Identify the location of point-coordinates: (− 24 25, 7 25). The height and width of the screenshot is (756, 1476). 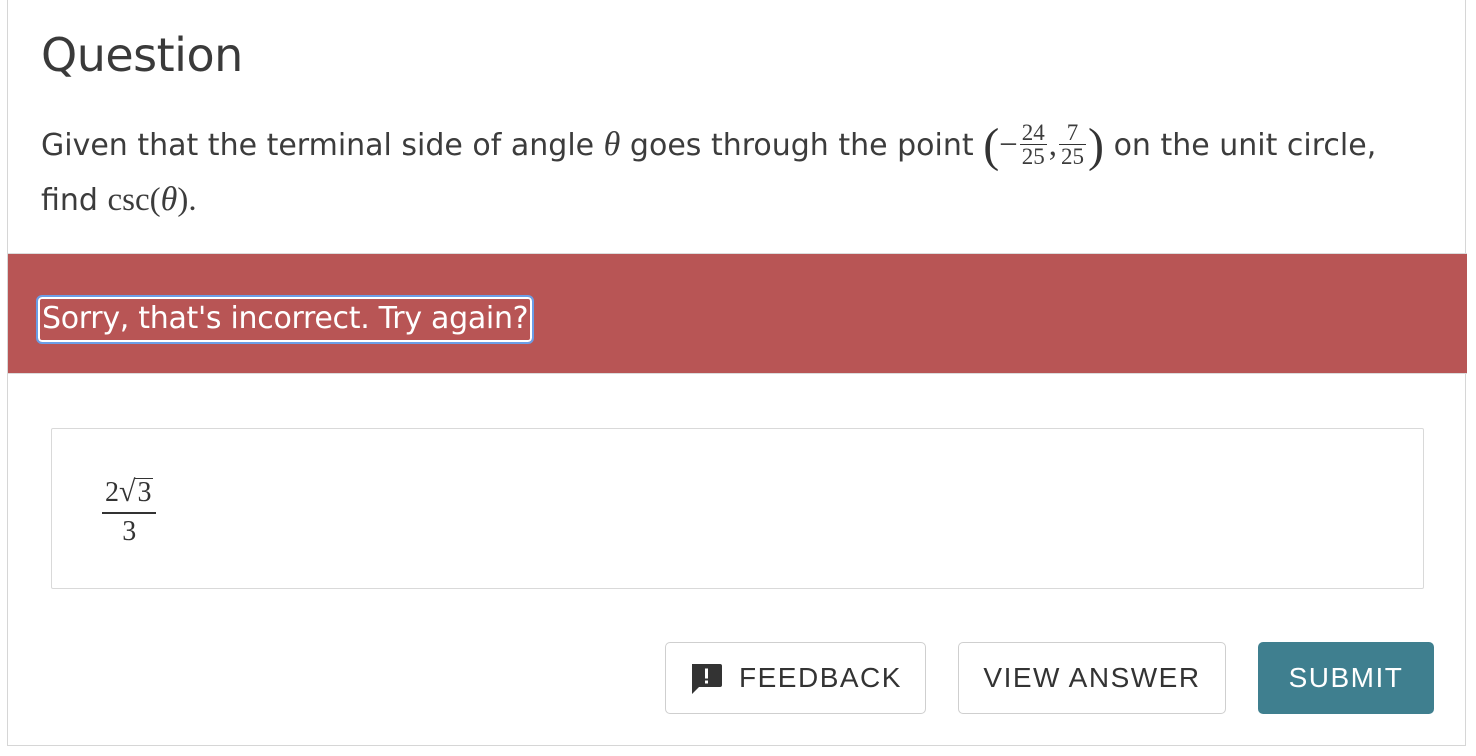
(1043, 145).